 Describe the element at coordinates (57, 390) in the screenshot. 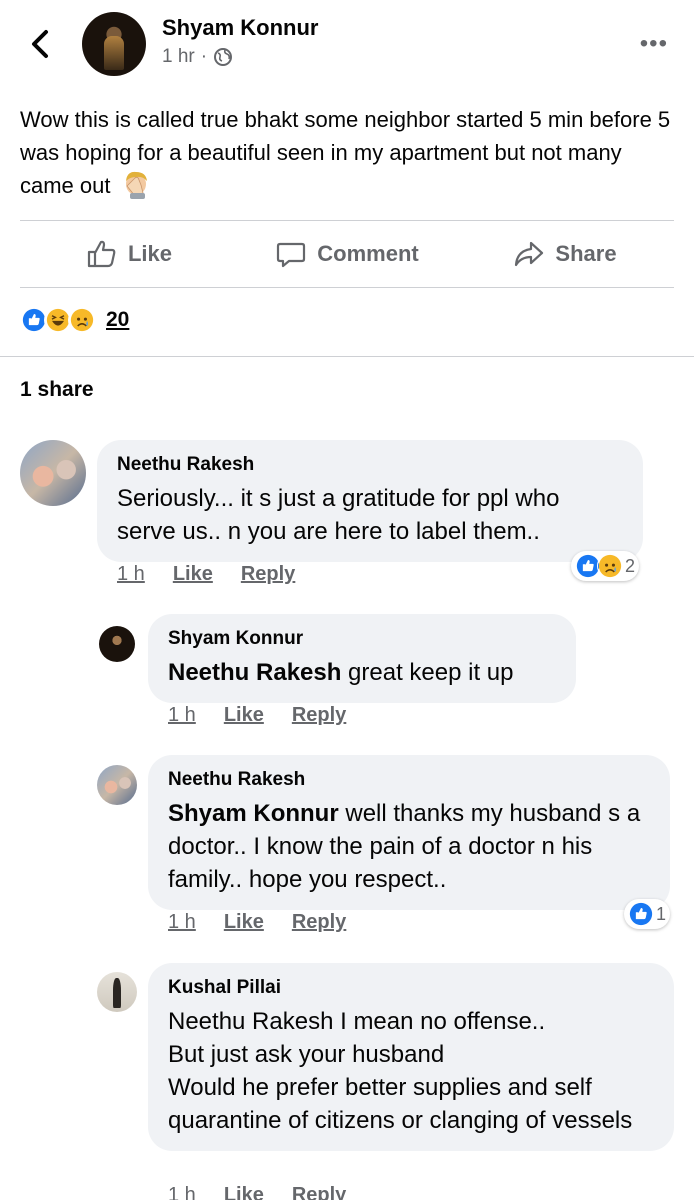

I see `shares-count: 1 share` at that location.